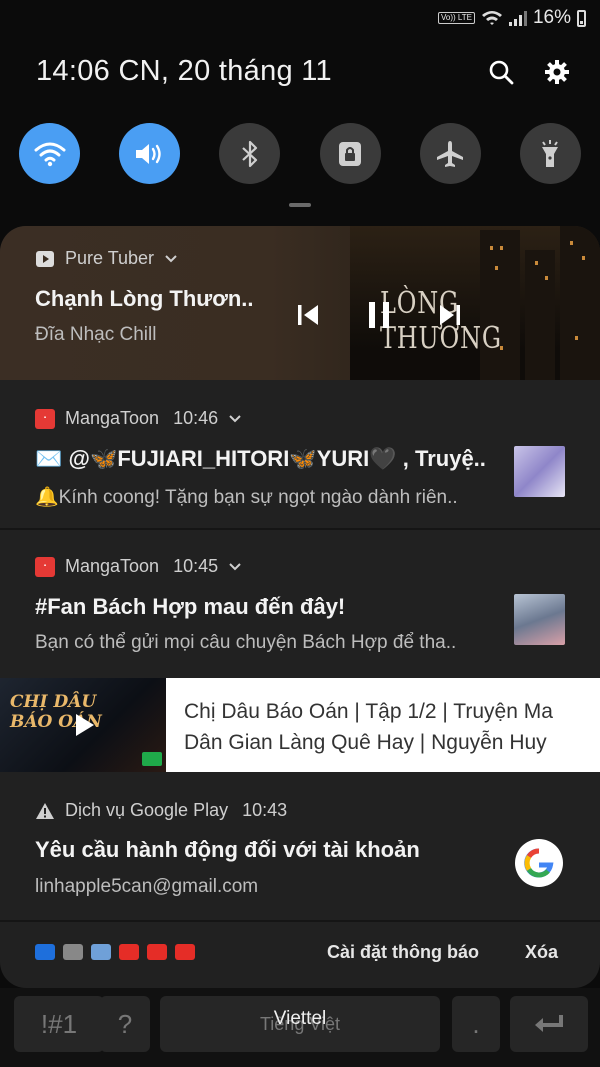 This screenshot has height=1067, width=600. Describe the element at coordinates (147, 810) in the screenshot. I see `notif-app-name: Dịch vụ Google Play` at that location.